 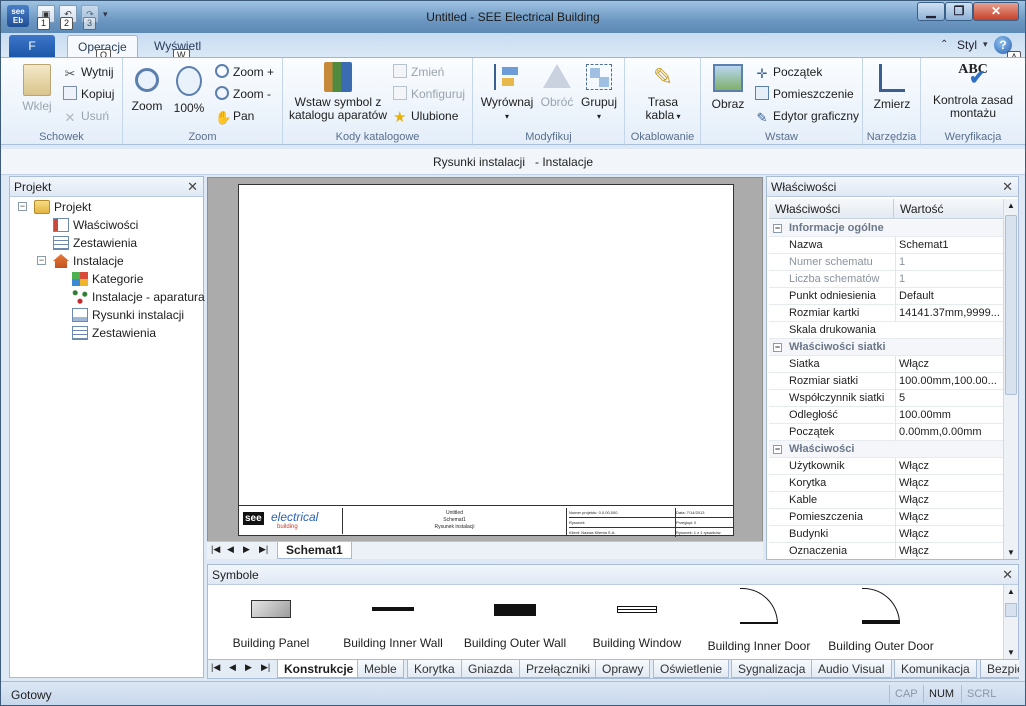 I want to click on tree-item: Właściwości, so click(x=95, y=225).